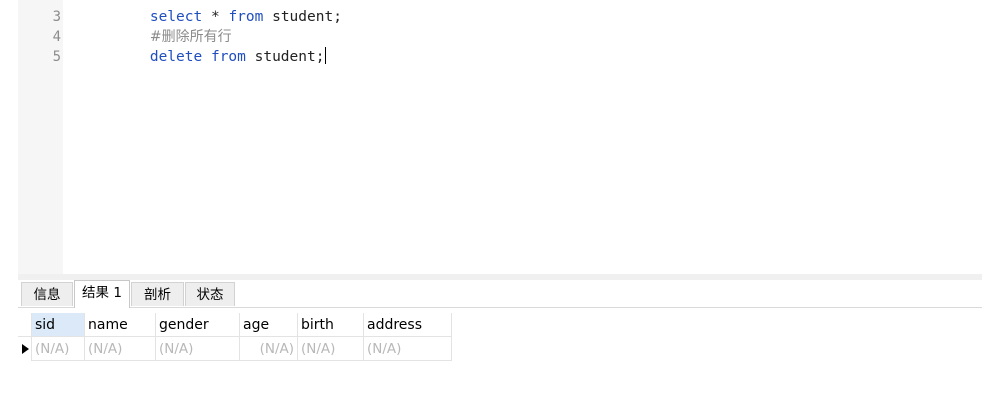 This screenshot has height=412, width=982. Describe the element at coordinates (408, 325) in the screenshot. I see `column-header-address: address` at that location.